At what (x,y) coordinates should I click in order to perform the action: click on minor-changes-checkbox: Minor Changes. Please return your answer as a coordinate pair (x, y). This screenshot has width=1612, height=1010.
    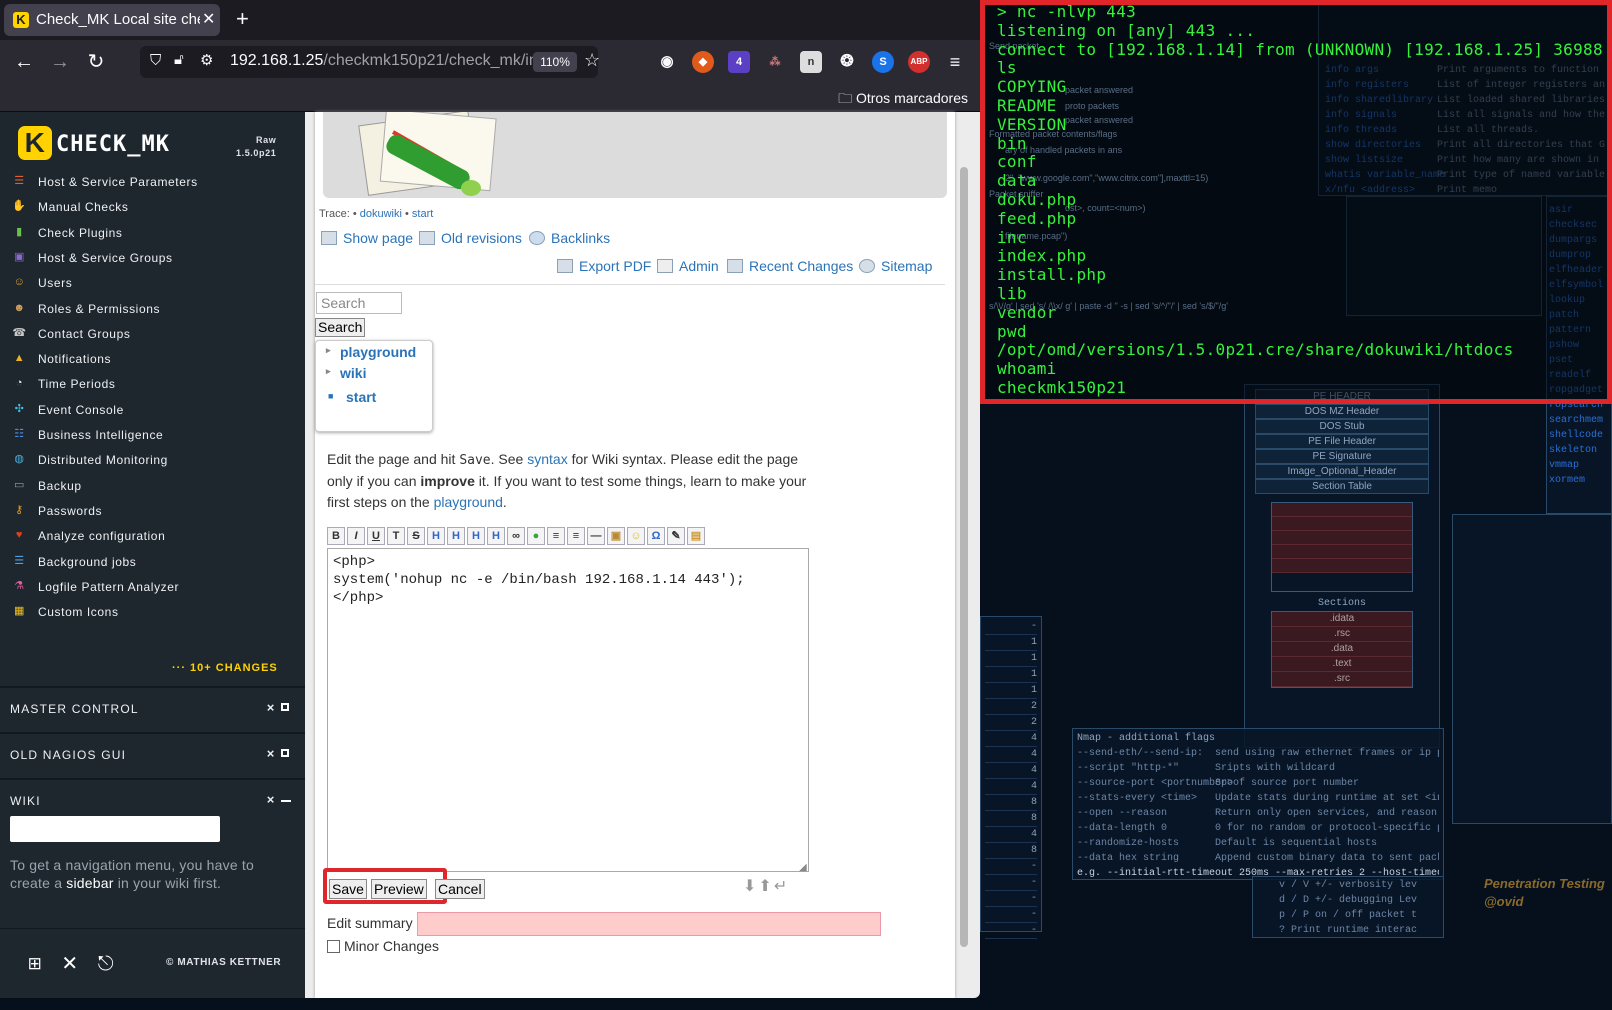
    Looking at the image, I should click on (383, 946).